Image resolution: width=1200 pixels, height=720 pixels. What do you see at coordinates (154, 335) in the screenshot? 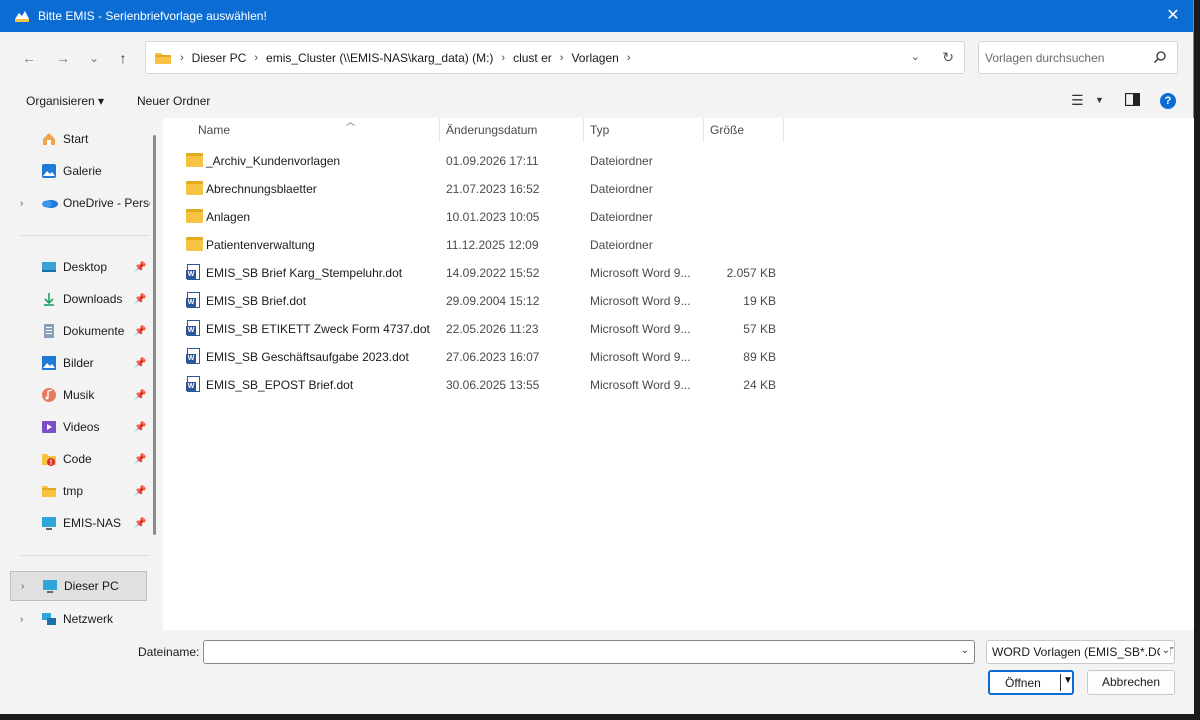
I see `sidebar-scrollbar` at bounding box center [154, 335].